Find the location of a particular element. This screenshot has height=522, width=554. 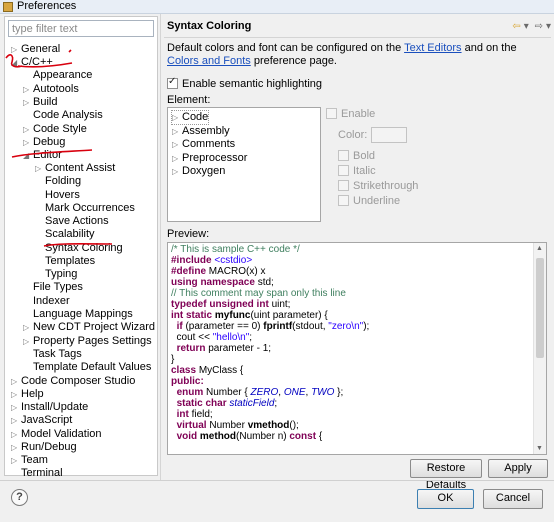

tree-item: Appearance is located at coordinates (57, 75).